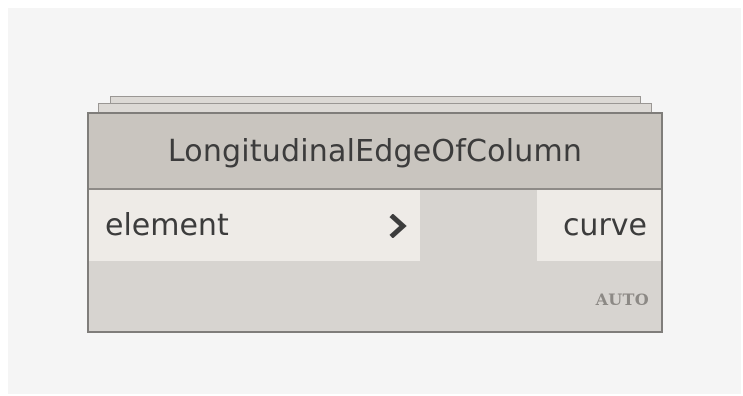  I want to click on port-row: element curve, so click(375, 225).